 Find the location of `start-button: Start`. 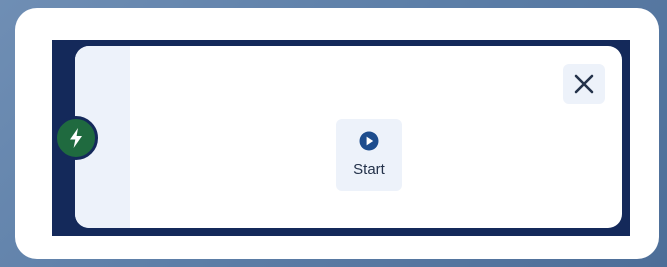

start-button: Start is located at coordinates (369, 155).